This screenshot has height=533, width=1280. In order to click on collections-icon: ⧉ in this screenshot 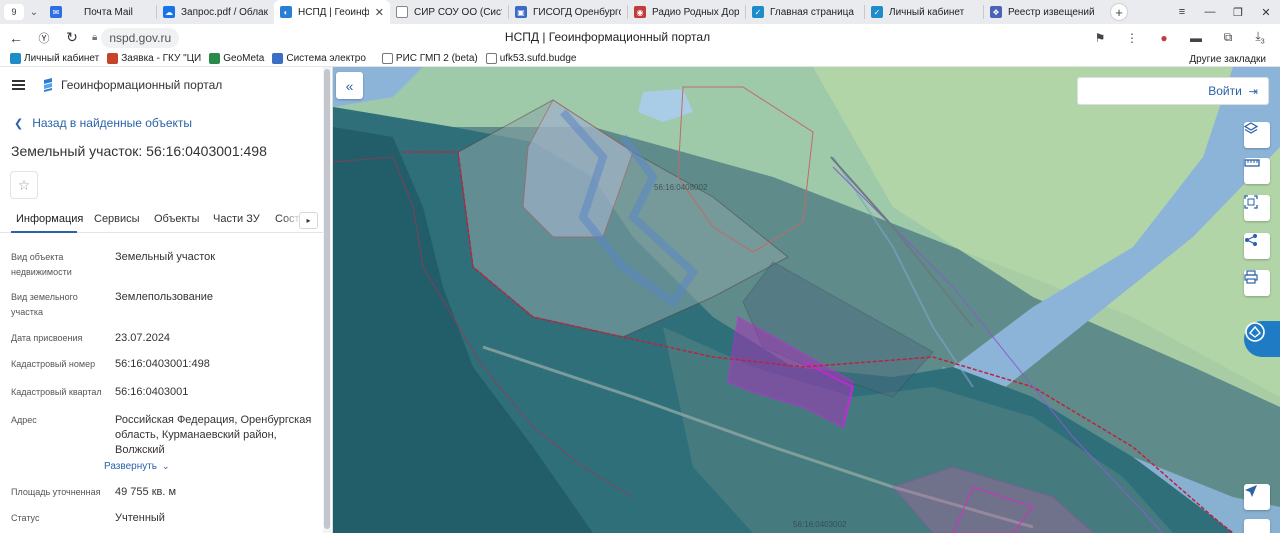, I will do `click(1228, 37)`.